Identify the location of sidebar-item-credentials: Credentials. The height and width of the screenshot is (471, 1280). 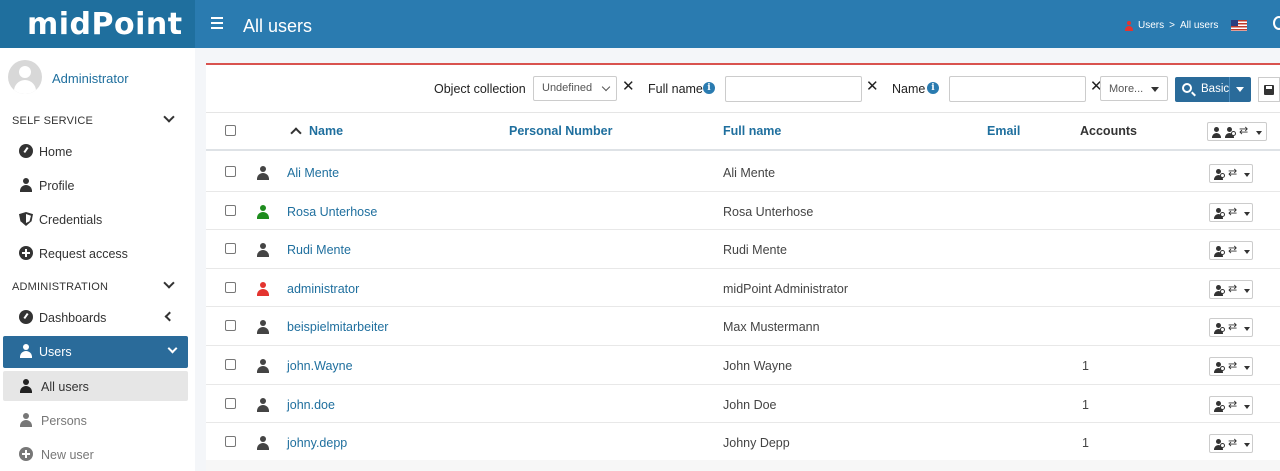
(94, 219).